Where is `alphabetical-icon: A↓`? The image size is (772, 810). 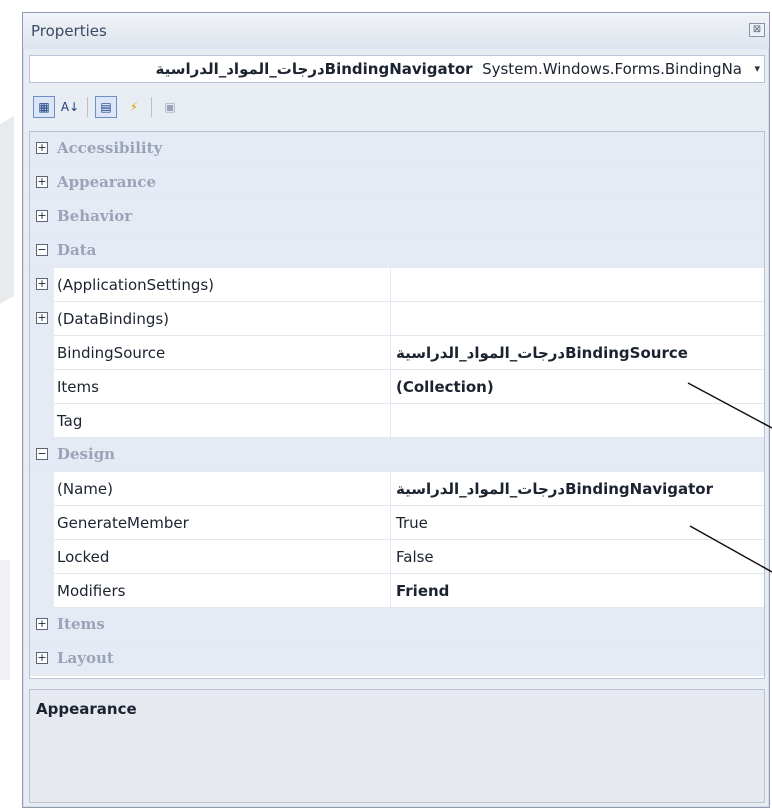
alphabetical-icon: A↓ is located at coordinates (70, 107).